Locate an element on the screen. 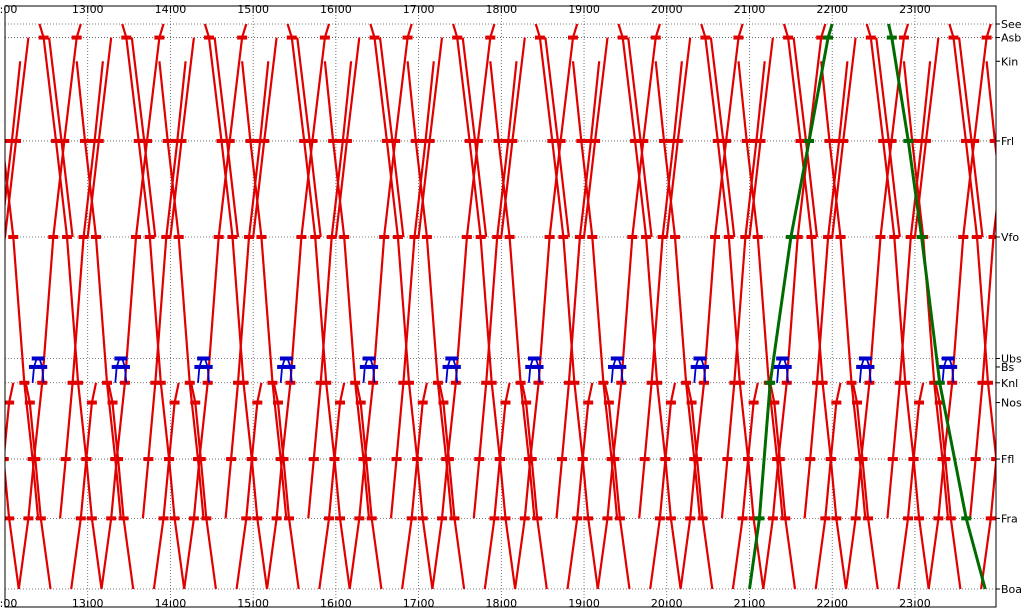  x-tick-label-top: 23:00 is located at coordinates (915, 9).